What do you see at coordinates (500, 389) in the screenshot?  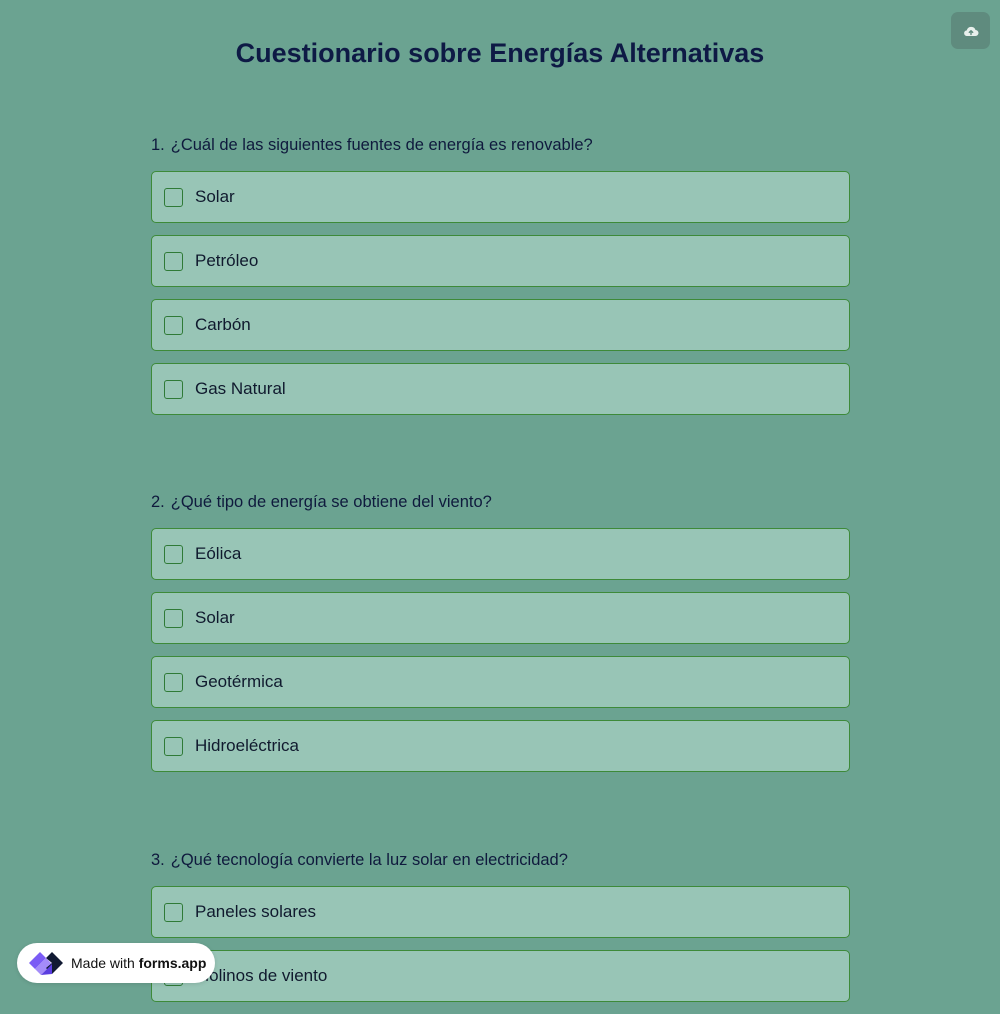 I see `option-gas-natural: Gas Natural` at bounding box center [500, 389].